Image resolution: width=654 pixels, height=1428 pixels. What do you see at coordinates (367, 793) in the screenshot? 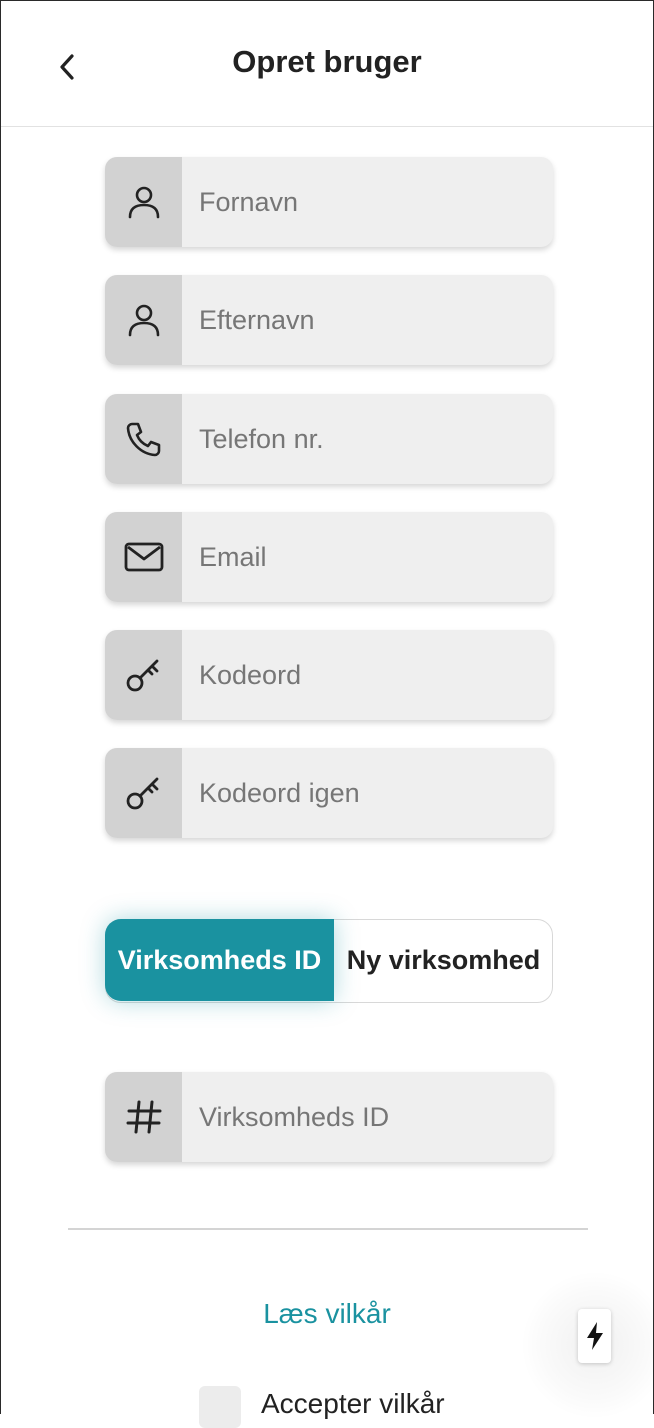
I see `password-repeat-input` at bounding box center [367, 793].